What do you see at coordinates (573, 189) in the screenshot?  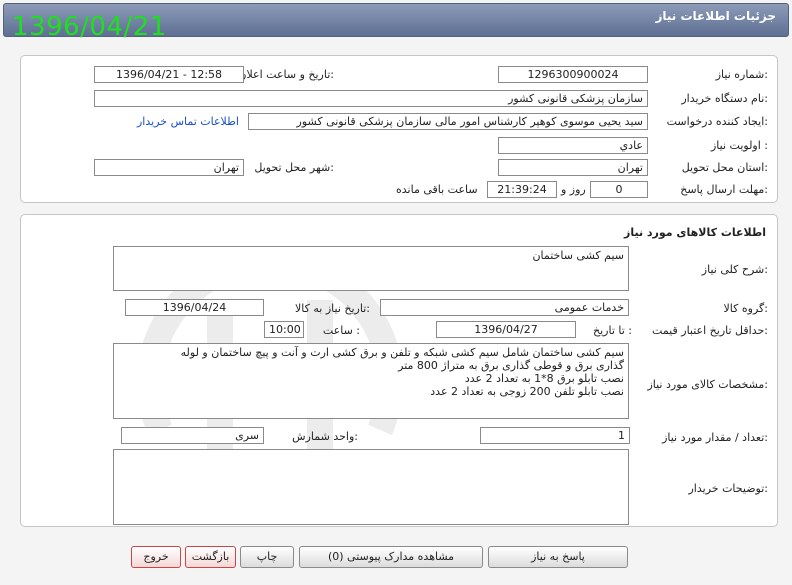 I see `days-unit: روز و` at bounding box center [573, 189].